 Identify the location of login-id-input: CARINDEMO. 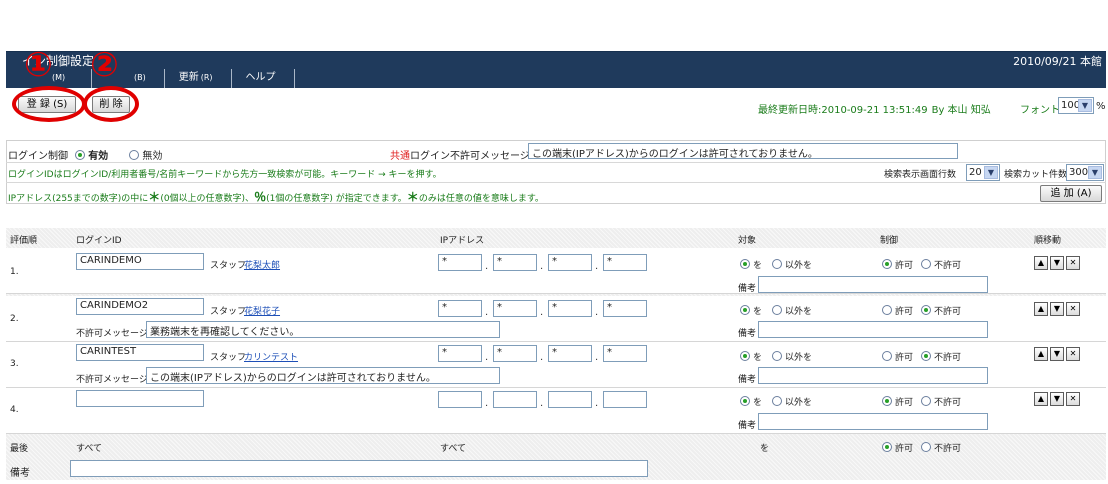
(140, 261).